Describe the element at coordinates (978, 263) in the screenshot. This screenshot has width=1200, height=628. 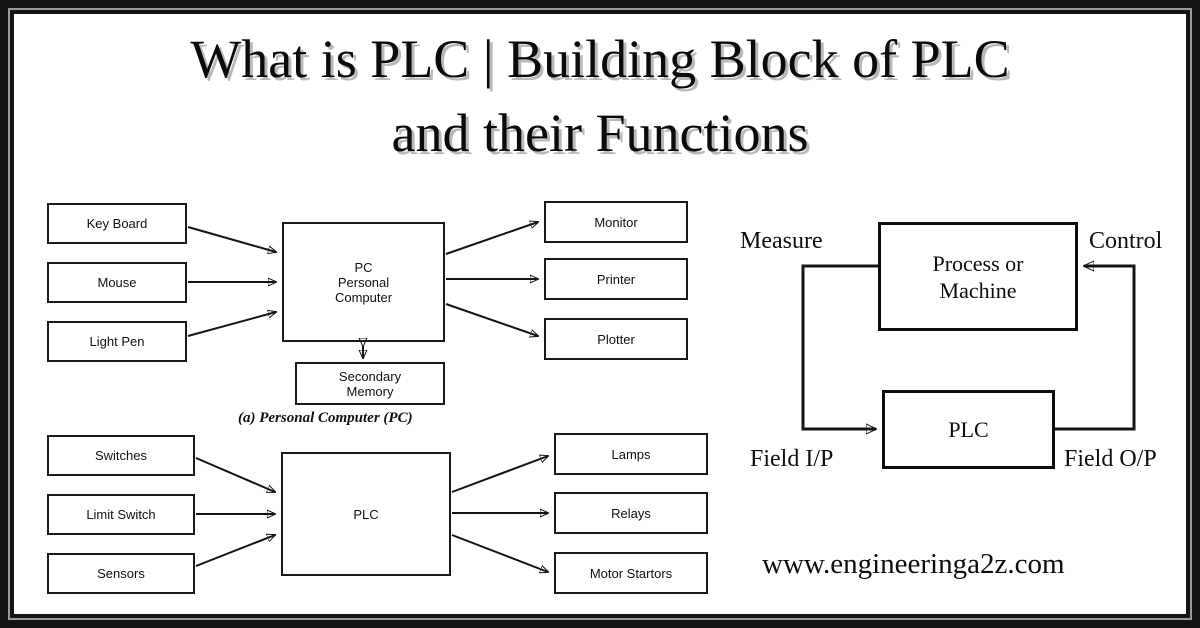
I see `loop-process-line-1: Process or` at that location.